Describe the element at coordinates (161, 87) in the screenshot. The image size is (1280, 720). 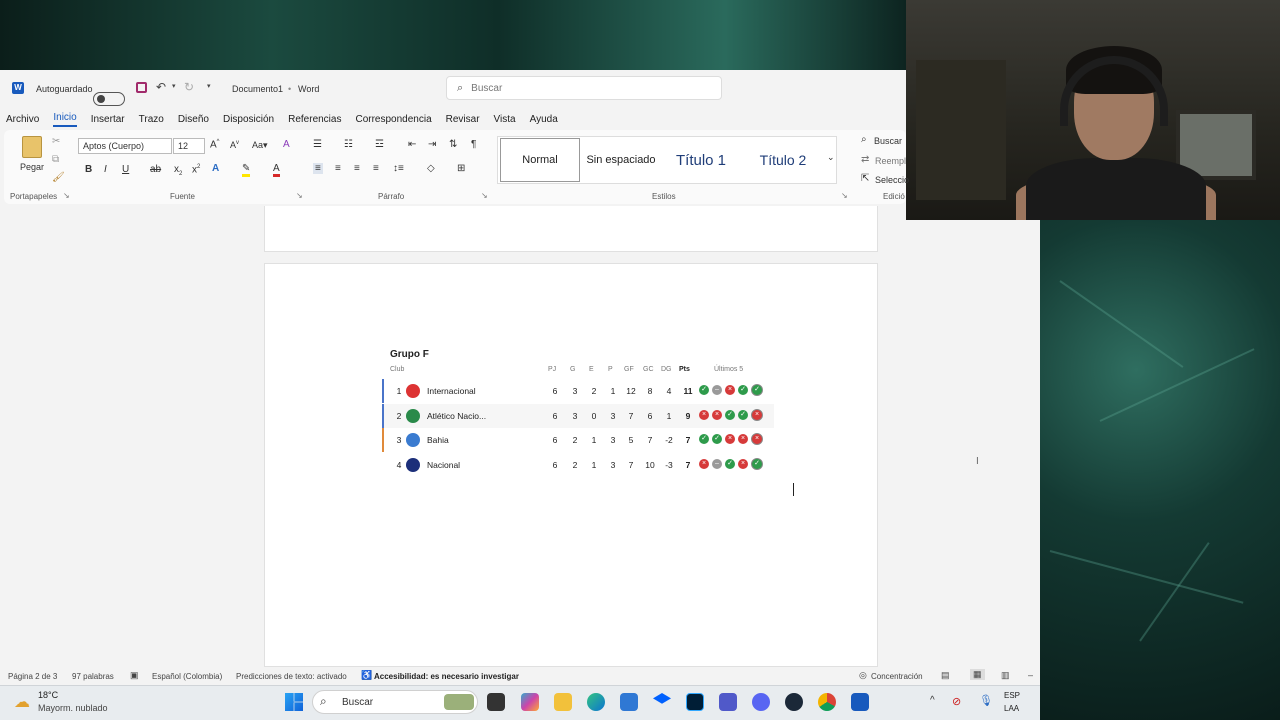
I see `undo-icon: ↶` at that location.